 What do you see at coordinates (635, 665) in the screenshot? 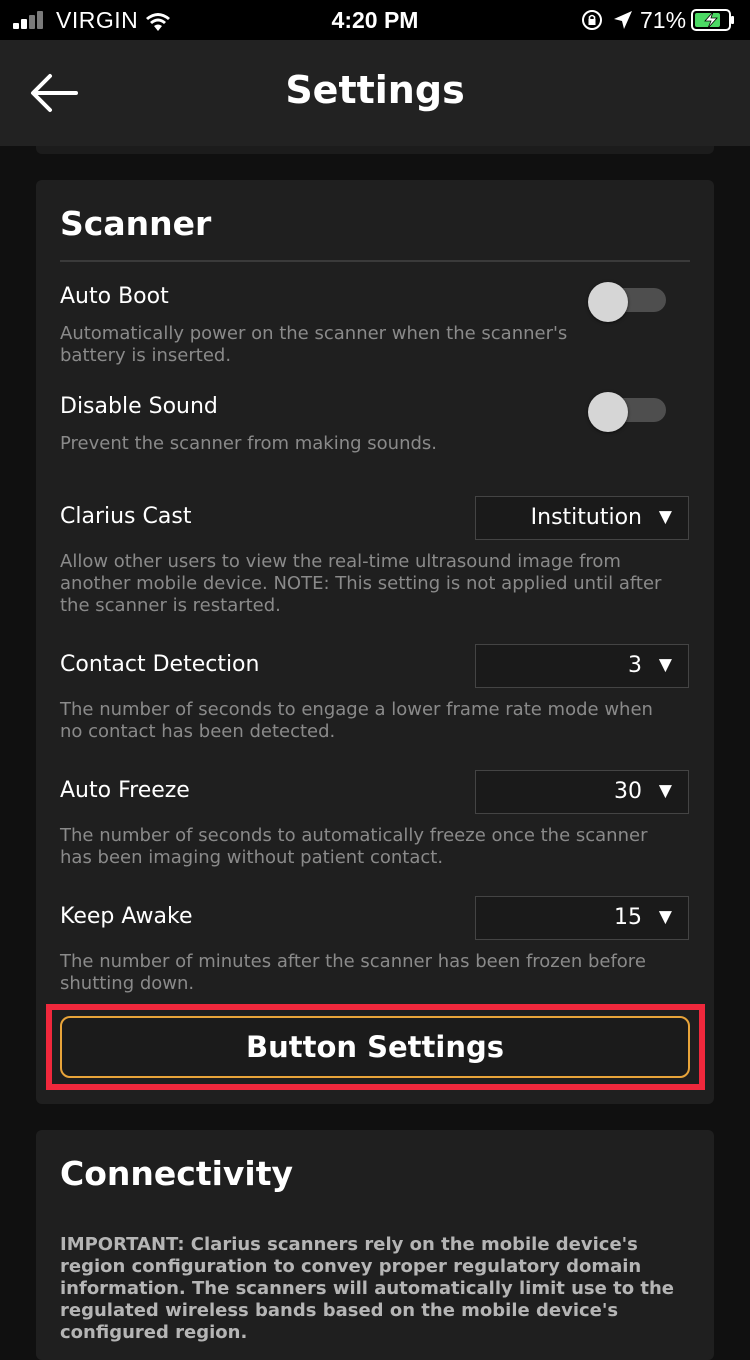
I see `contact-detection-value: 3` at bounding box center [635, 665].